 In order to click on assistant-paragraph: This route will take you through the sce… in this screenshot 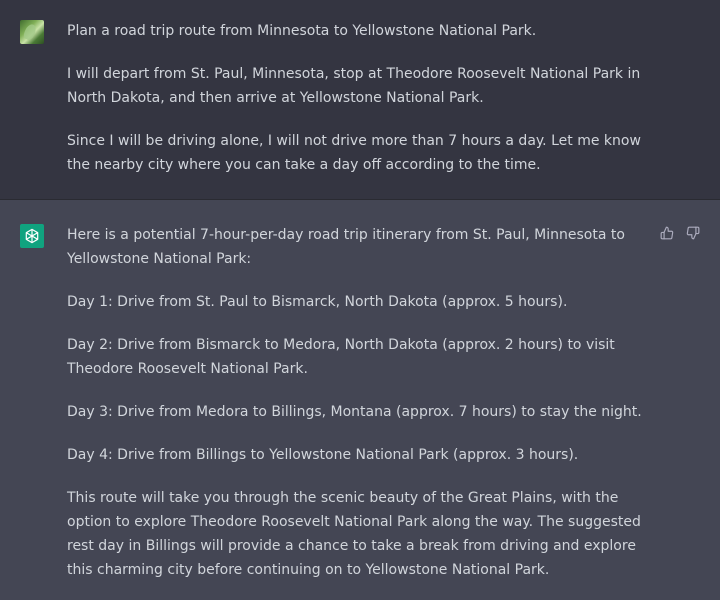, I will do `click(354, 534)`.